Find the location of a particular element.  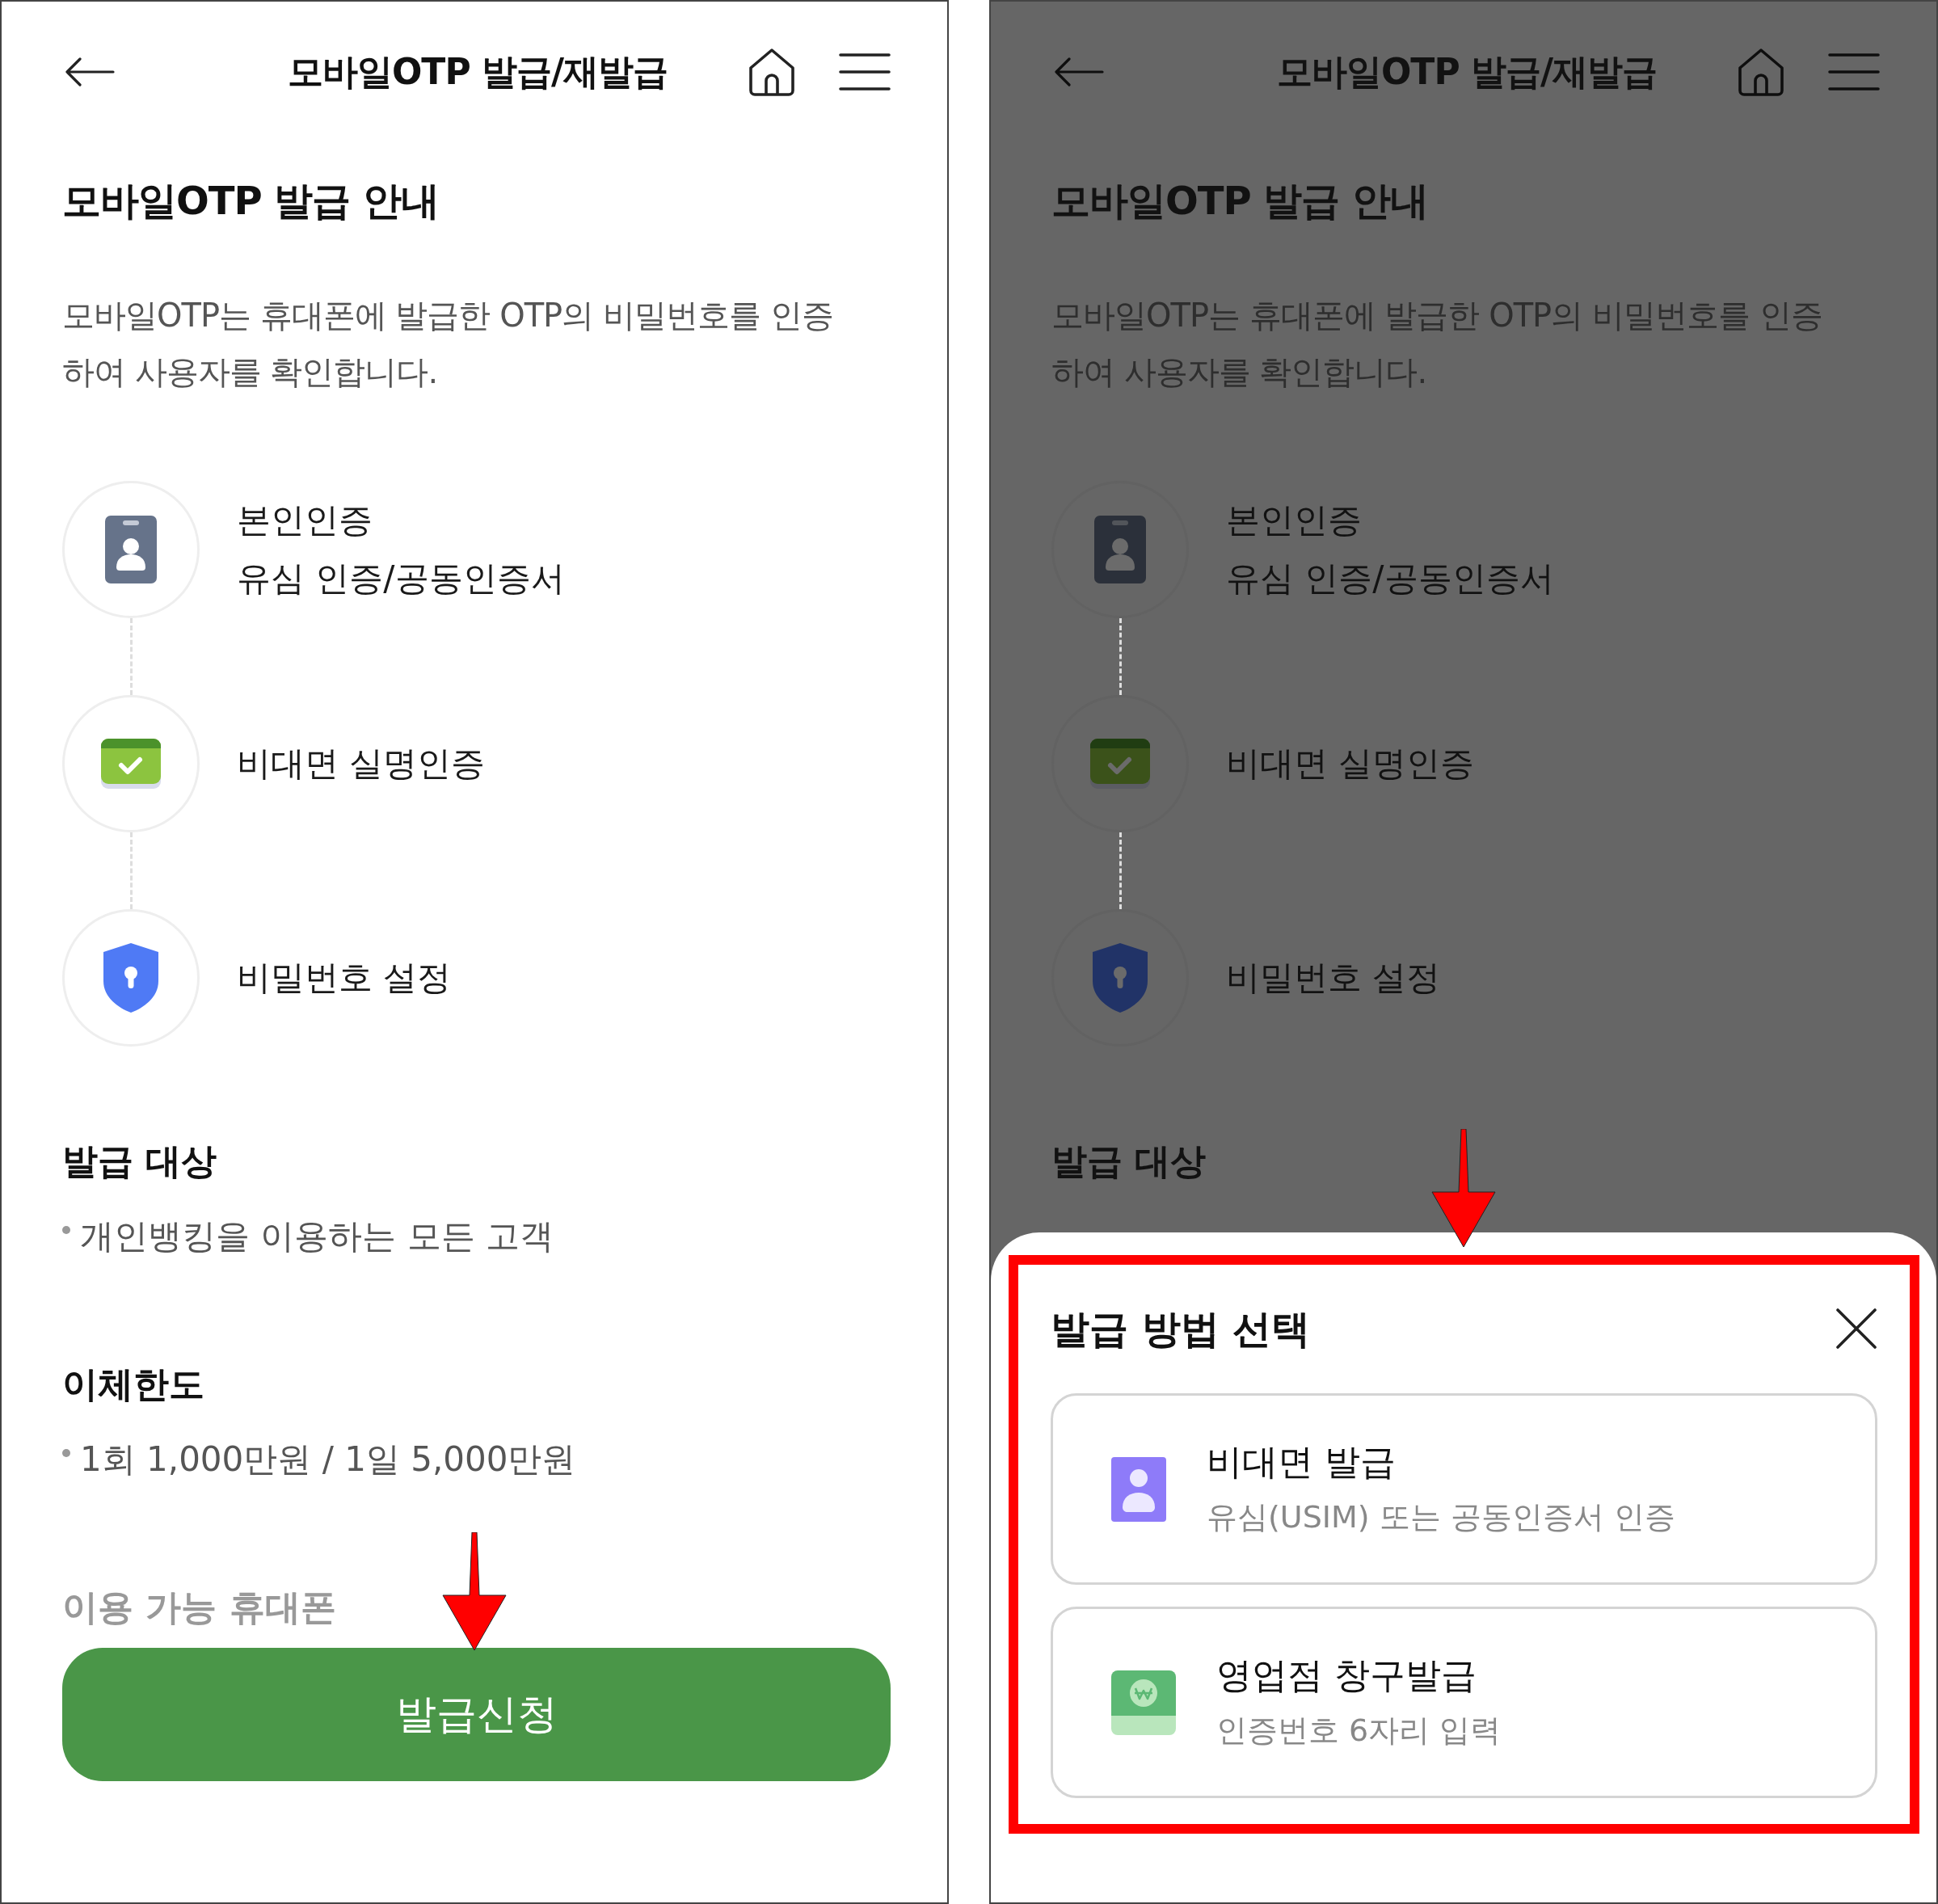

info-text: 개인뱅킹을 이용하는 모든 고객 is located at coordinates (317, 1236).